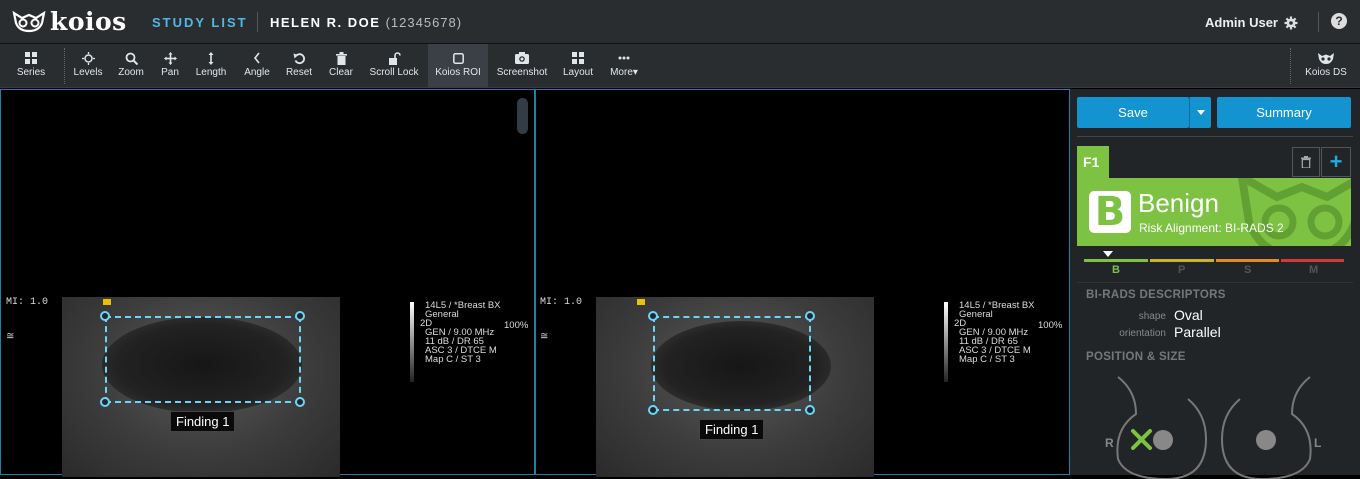 This screenshot has height=479, width=1360. Describe the element at coordinates (946, 342) in the screenshot. I see `grayscale-bar` at that location.